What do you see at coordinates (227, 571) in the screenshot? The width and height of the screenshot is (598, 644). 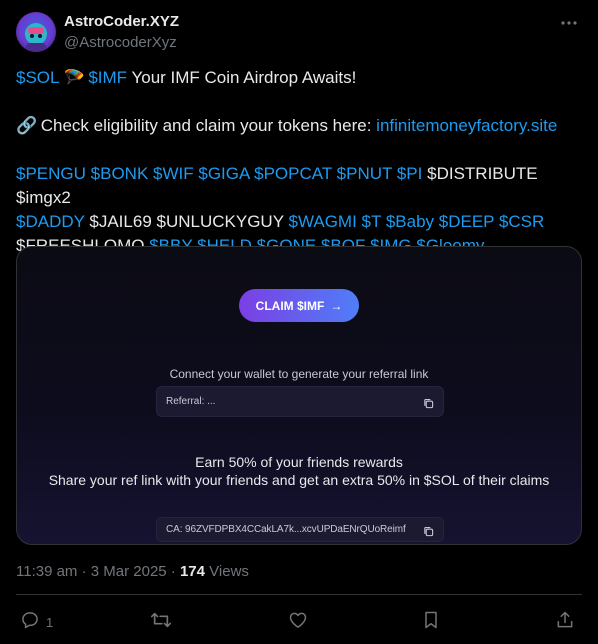 I see `views-label: Views` at bounding box center [227, 571].